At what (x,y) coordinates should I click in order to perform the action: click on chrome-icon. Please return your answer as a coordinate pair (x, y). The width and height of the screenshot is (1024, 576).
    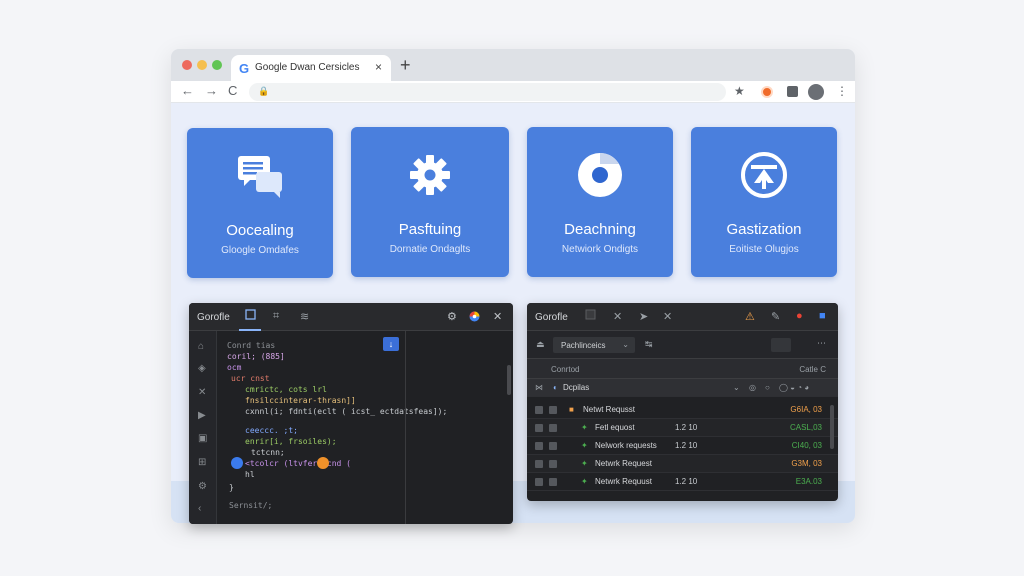
    Looking at the image, I should click on (600, 175).